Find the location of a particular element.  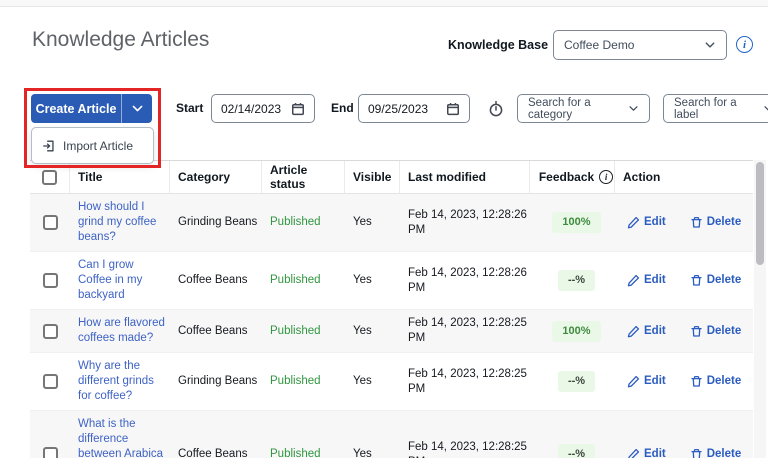

create-article-split-button: Create Article is located at coordinates (91, 108).